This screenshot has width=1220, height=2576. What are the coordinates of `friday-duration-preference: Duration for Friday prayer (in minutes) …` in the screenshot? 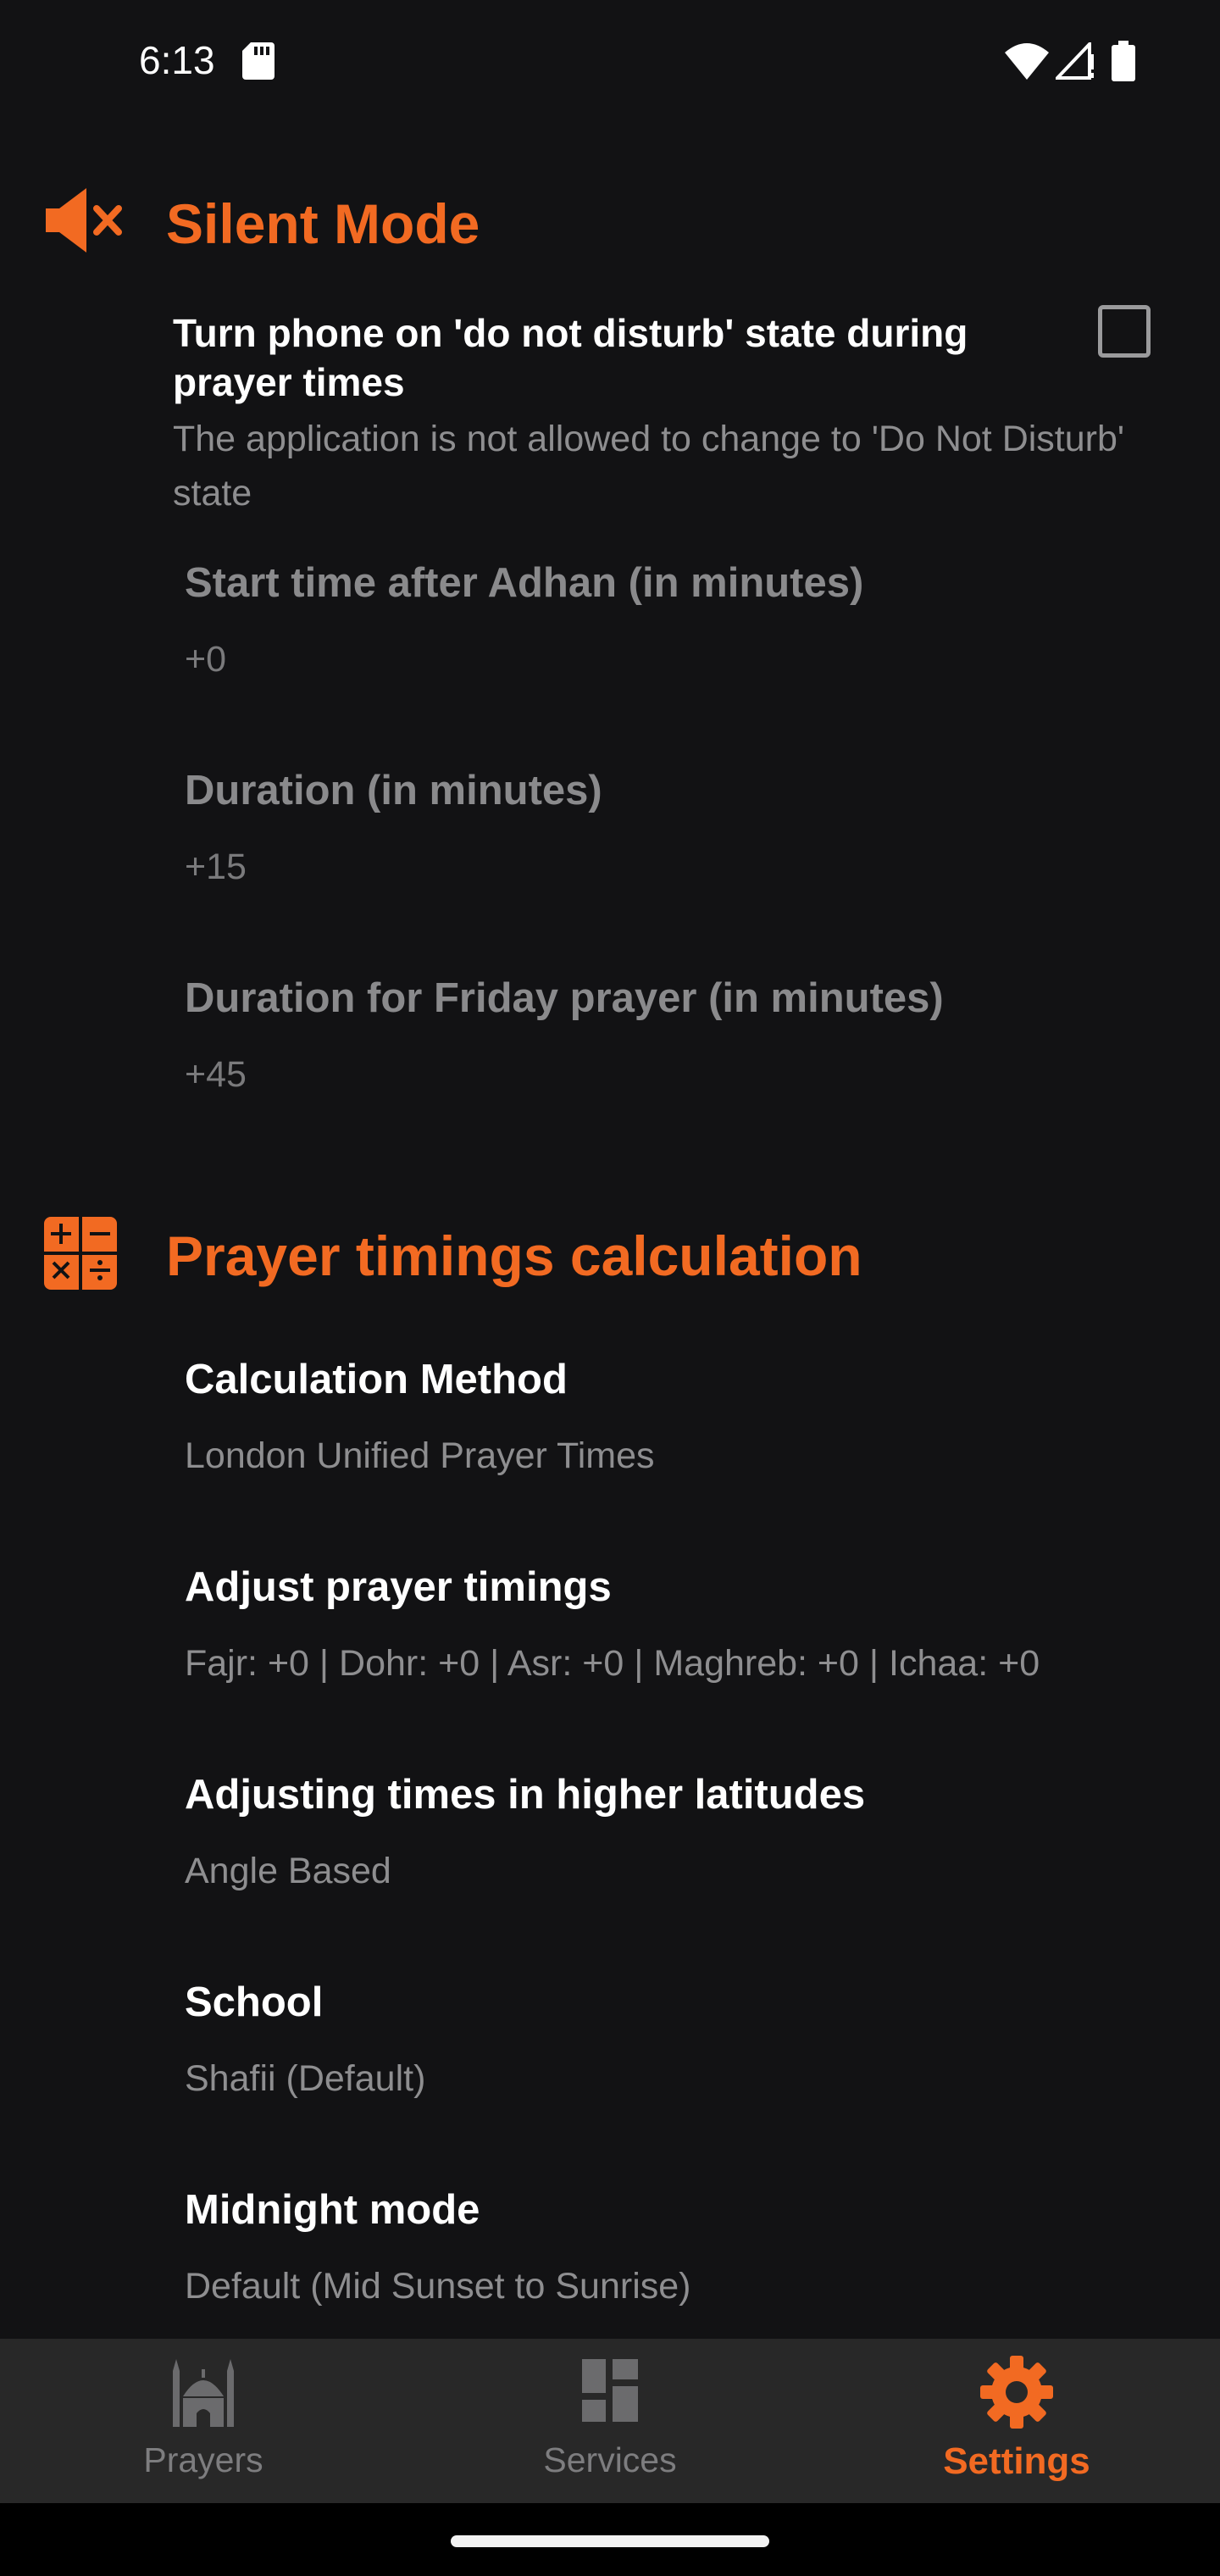 It's located at (610, 1071).